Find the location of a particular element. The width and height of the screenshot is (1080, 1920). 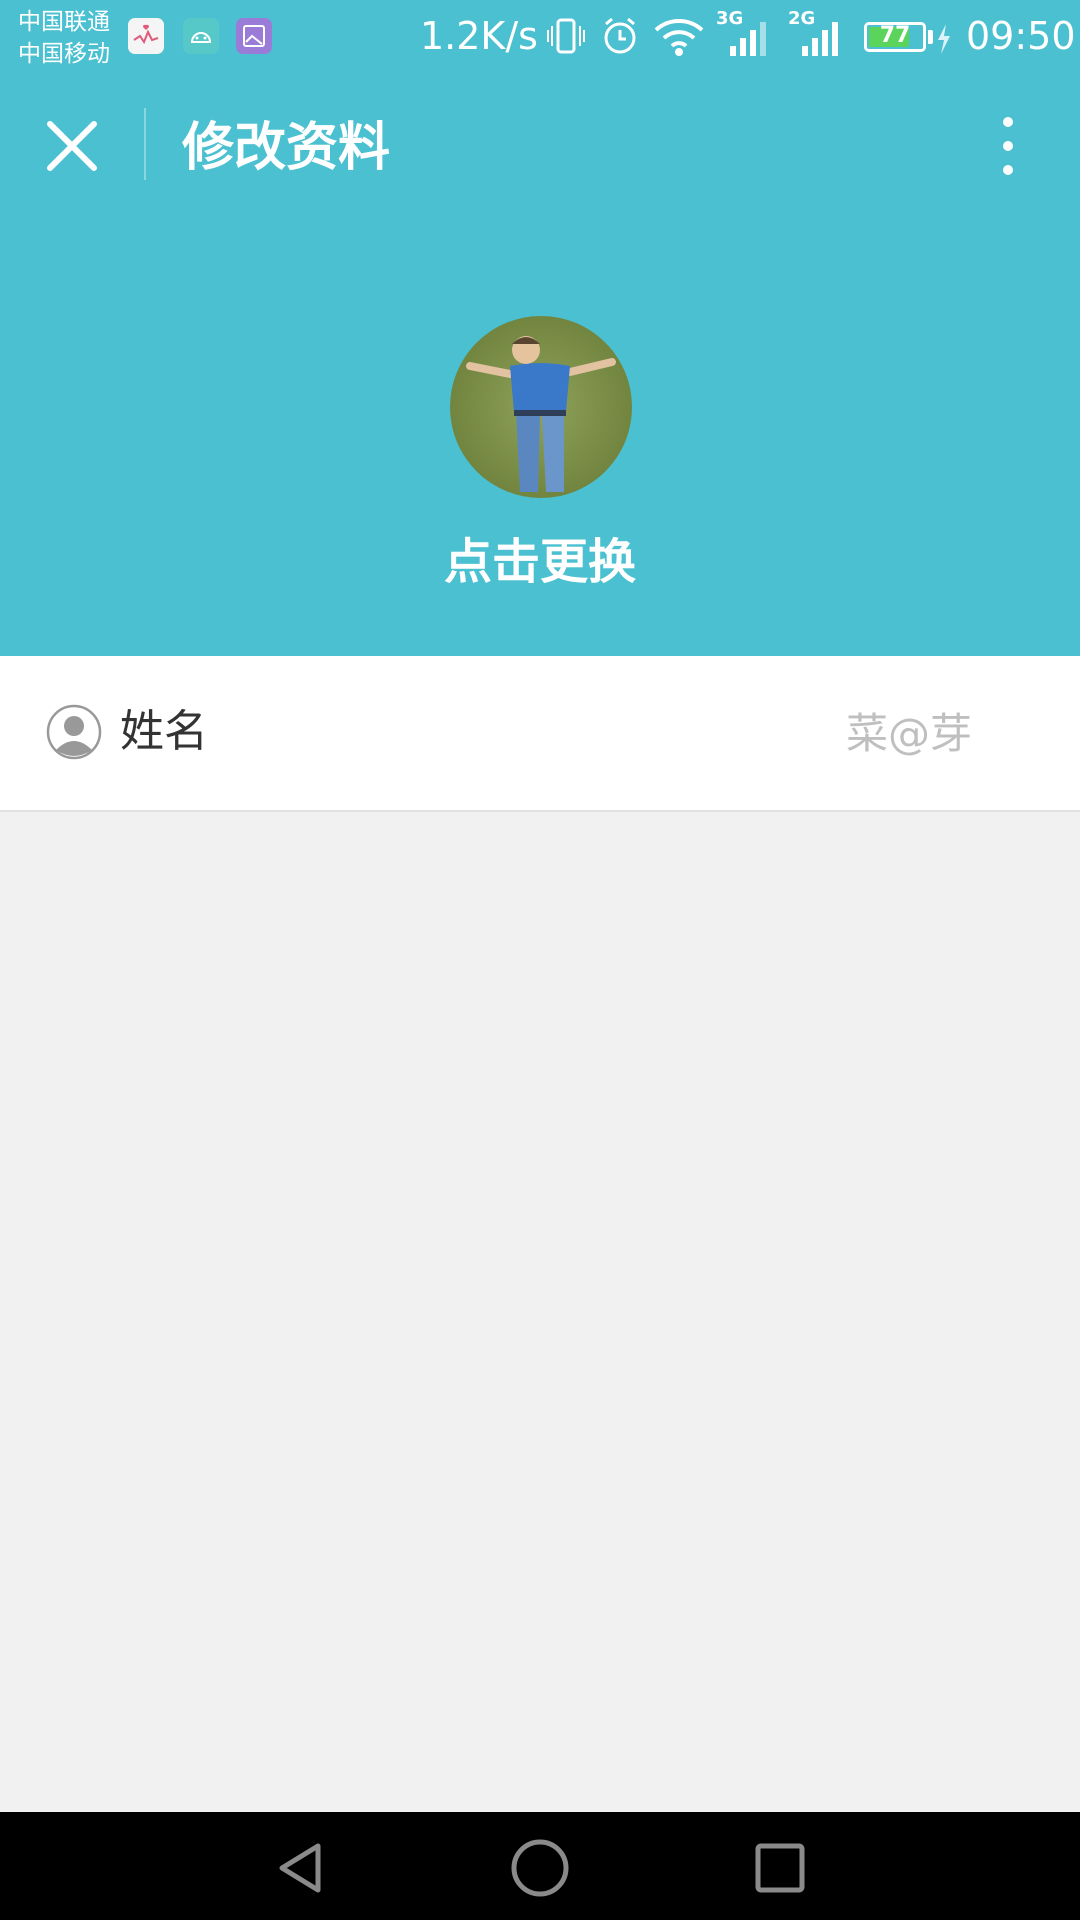

battery-indicator: 77 is located at coordinates (895, 37).